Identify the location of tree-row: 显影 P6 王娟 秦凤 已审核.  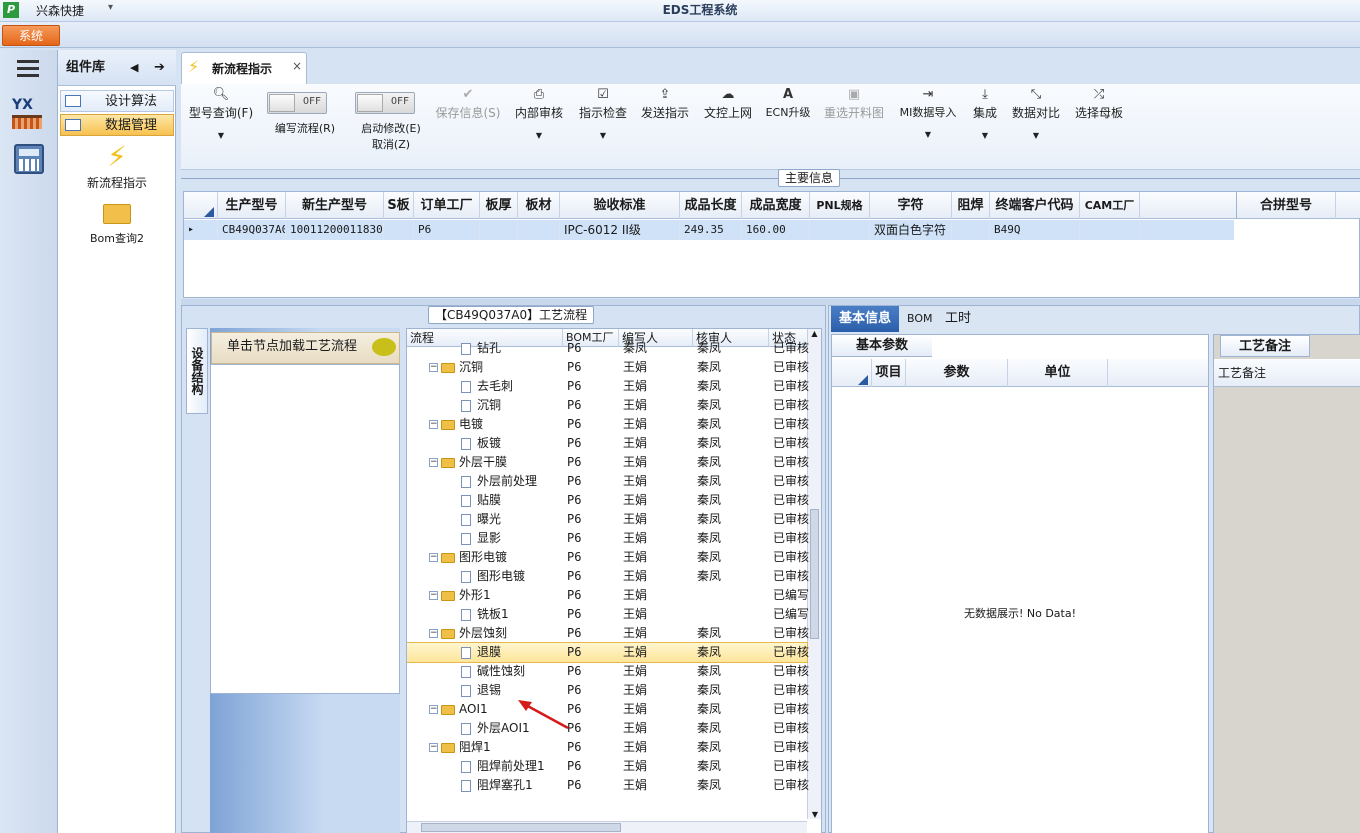
(608, 538).